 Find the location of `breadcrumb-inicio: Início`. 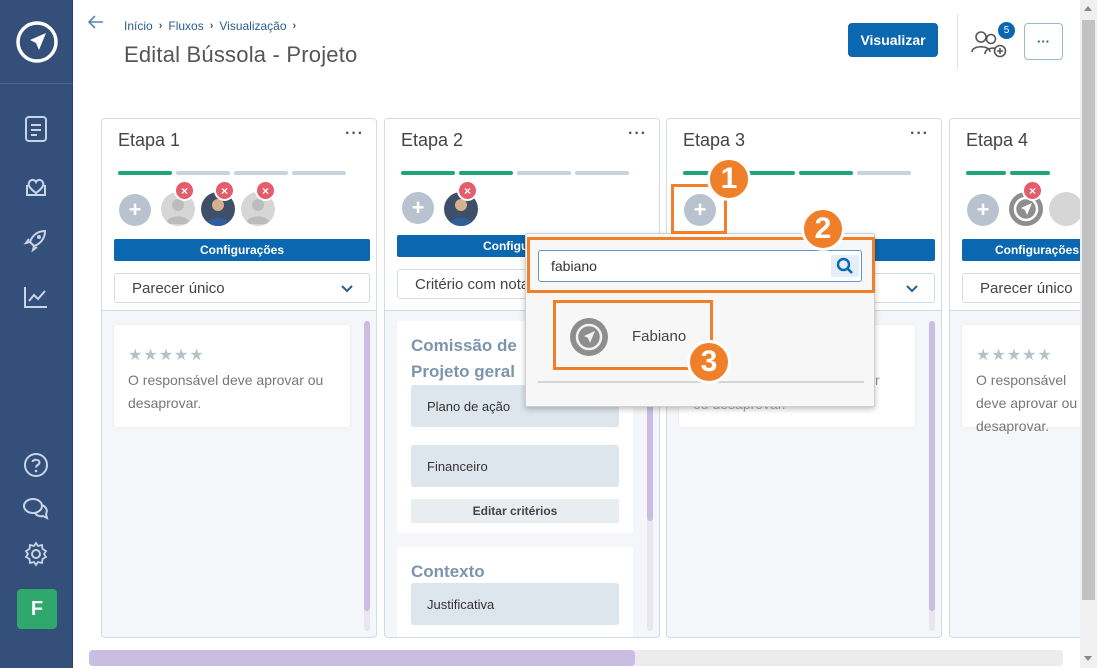

breadcrumb-inicio: Início is located at coordinates (138, 26).